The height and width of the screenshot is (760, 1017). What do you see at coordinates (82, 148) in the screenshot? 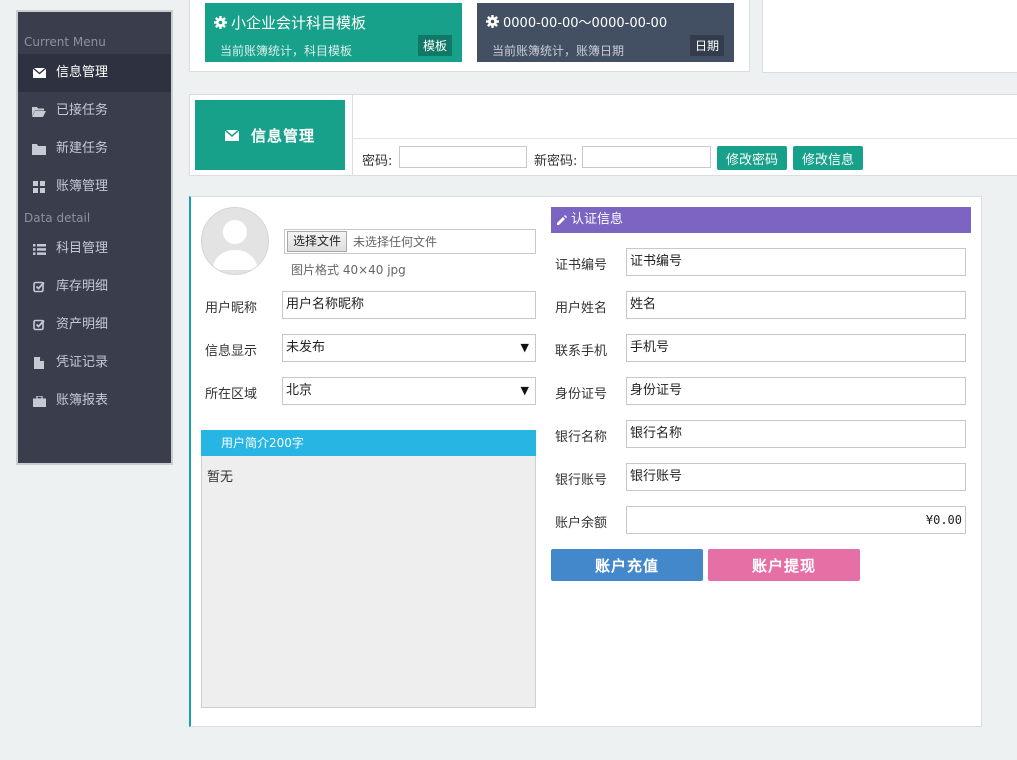
I see `sidebar-item-label: 新建任务` at bounding box center [82, 148].